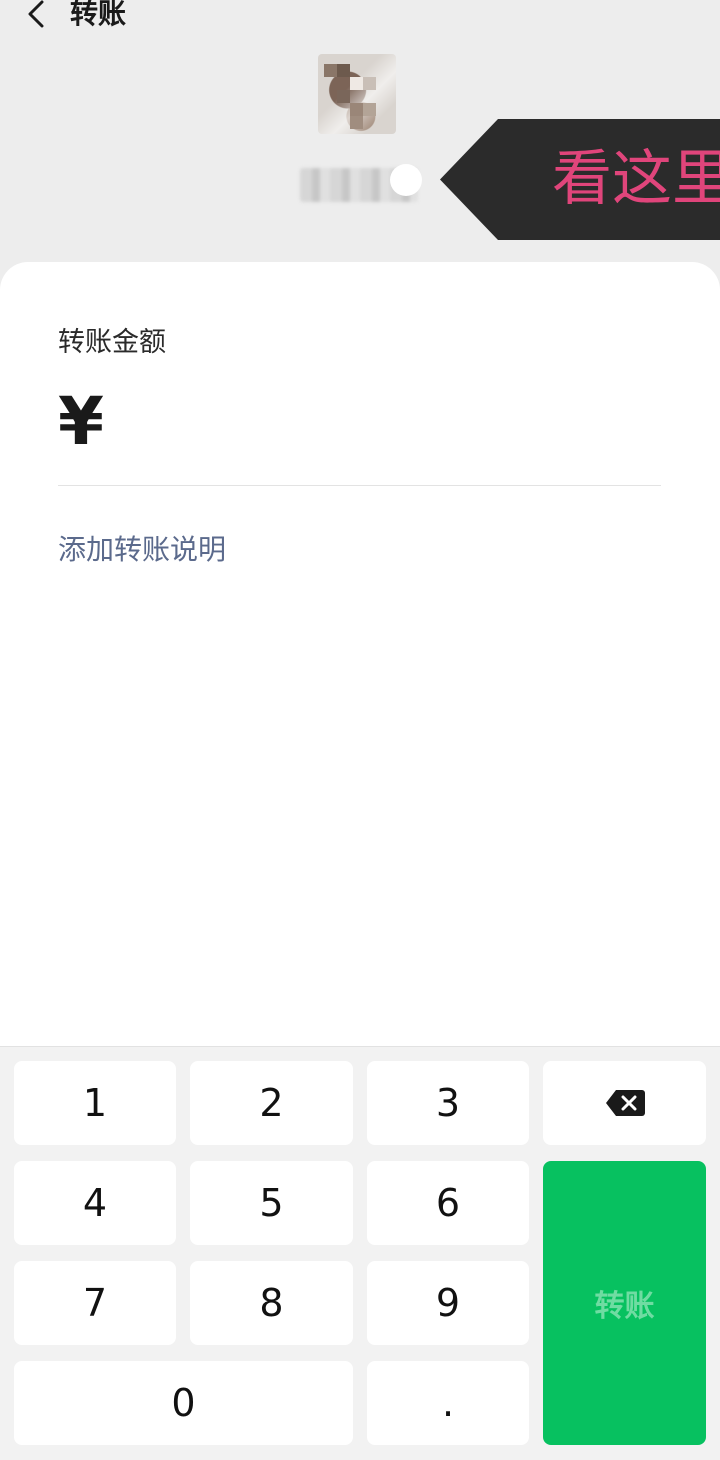 This screenshot has height=1460, width=720. Describe the element at coordinates (636, 179) in the screenshot. I see `callout-text: 看这里` at that location.